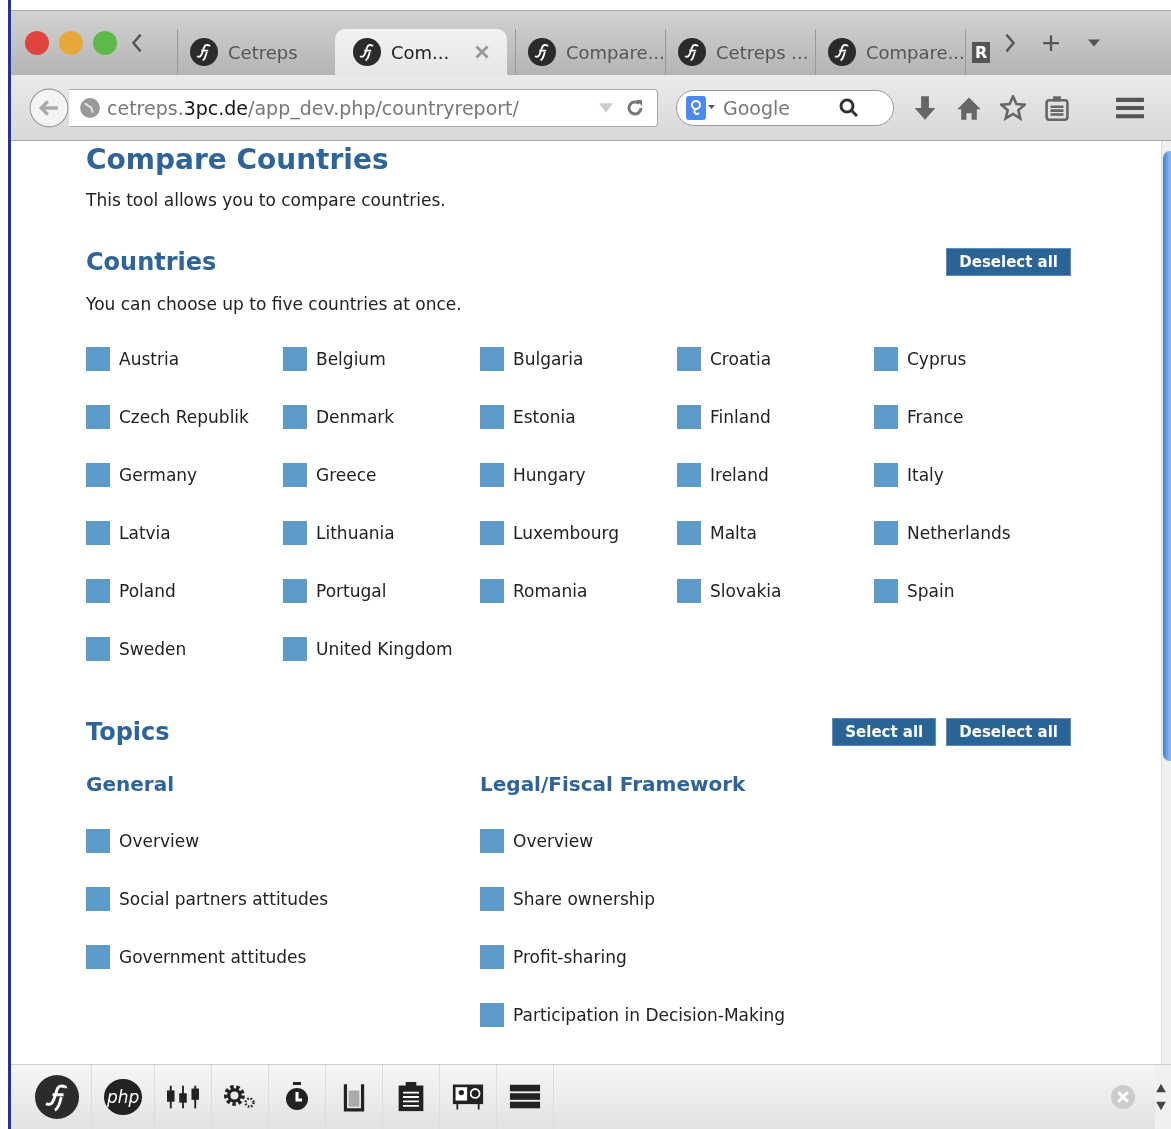 The width and height of the screenshot is (1171, 1129). I want to click on checkbox-label: Ireland, so click(739, 475).